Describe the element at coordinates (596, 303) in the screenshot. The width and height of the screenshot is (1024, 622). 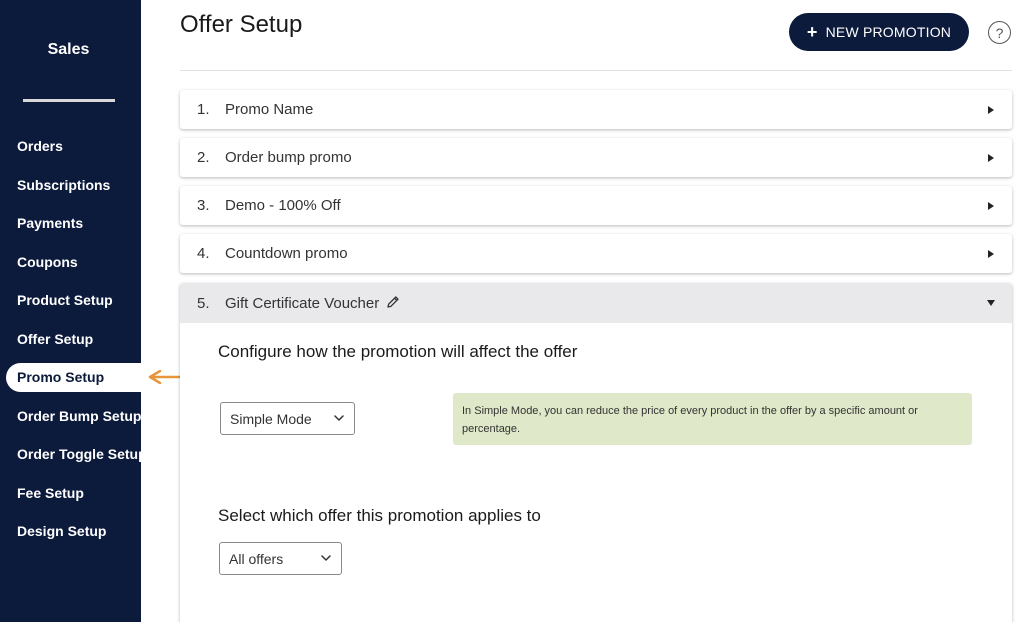
I see `promo-row-5: 5. Gift Certificate Voucher` at that location.